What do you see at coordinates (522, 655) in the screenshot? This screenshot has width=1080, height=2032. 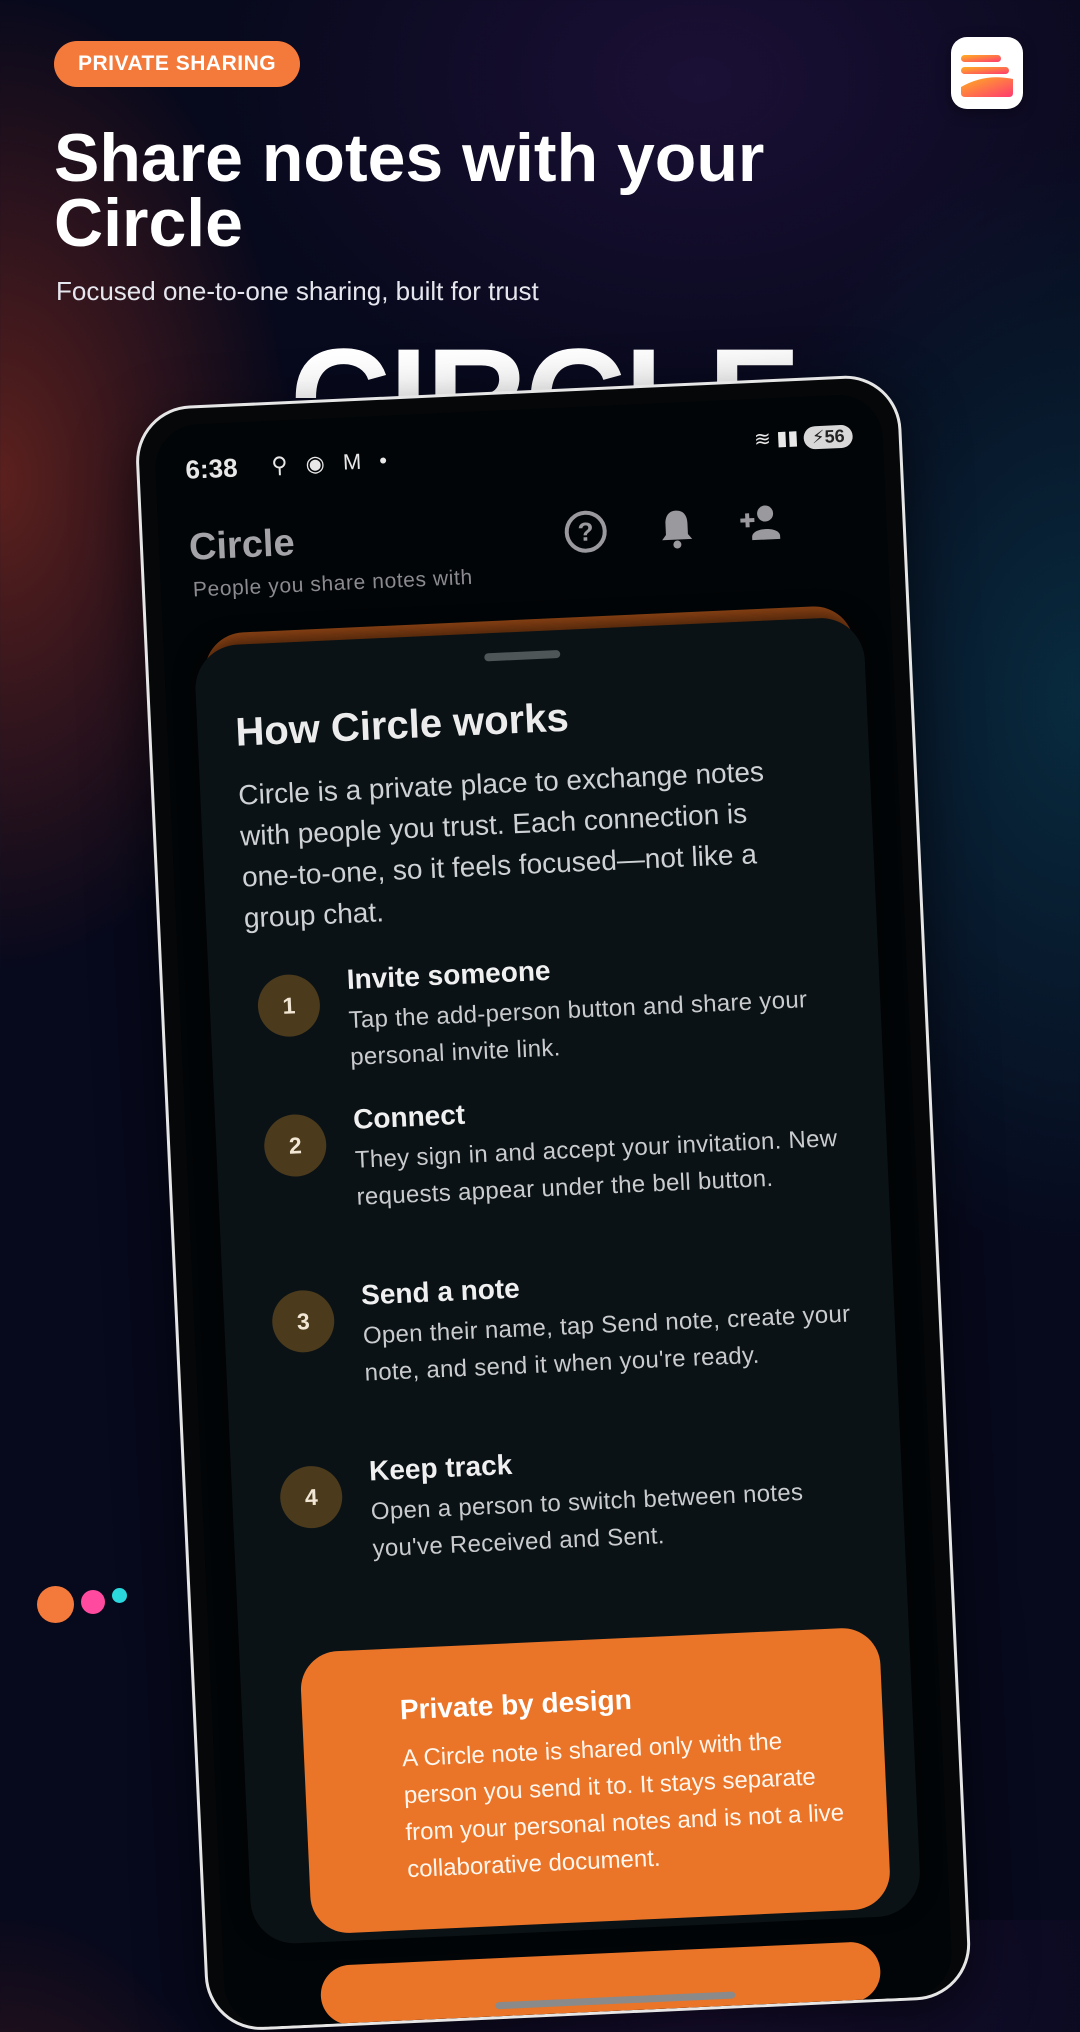 I see `sheet-drag-handle` at bounding box center [522, 655].